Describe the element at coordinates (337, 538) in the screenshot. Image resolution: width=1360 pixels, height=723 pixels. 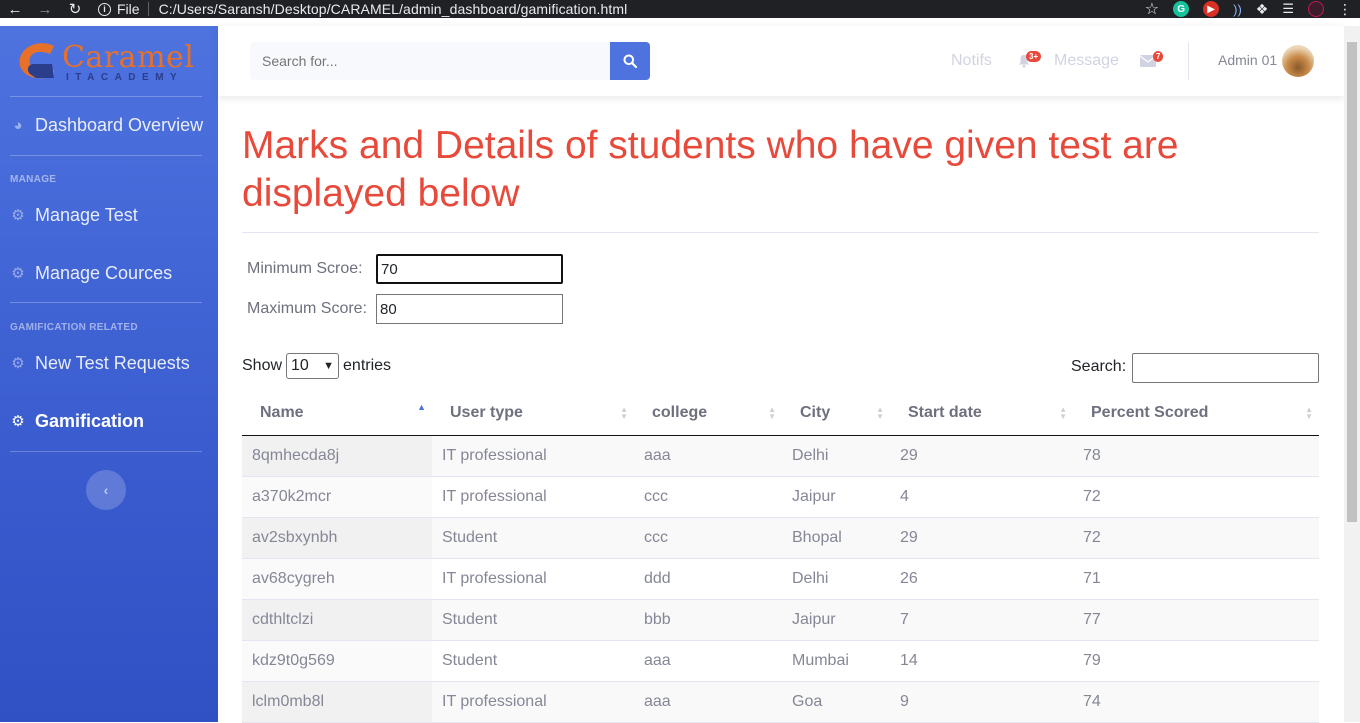
I see `cell-name: av2sbxynbh` at that location.